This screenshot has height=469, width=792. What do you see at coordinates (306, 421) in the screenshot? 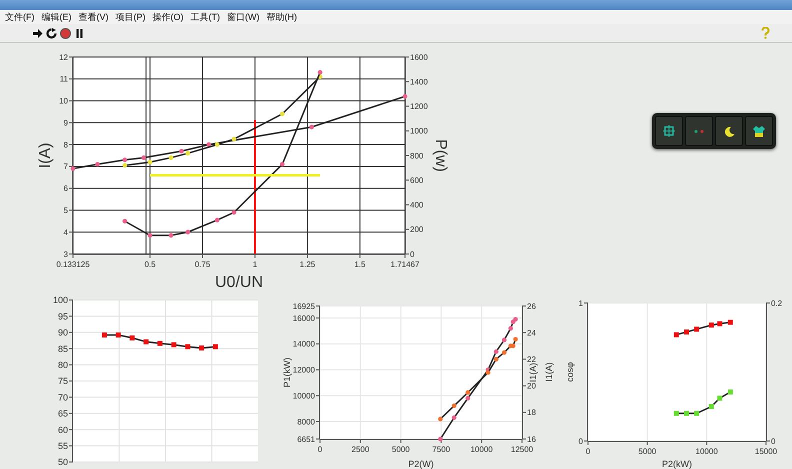
I see `tick-label: 8000` at bounding box center [306, 421].